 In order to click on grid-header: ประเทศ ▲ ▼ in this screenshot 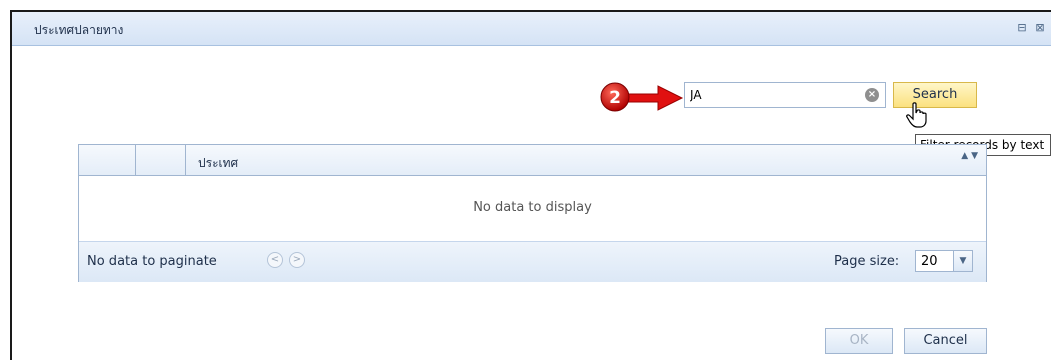, I will do `click(532, 160)`.